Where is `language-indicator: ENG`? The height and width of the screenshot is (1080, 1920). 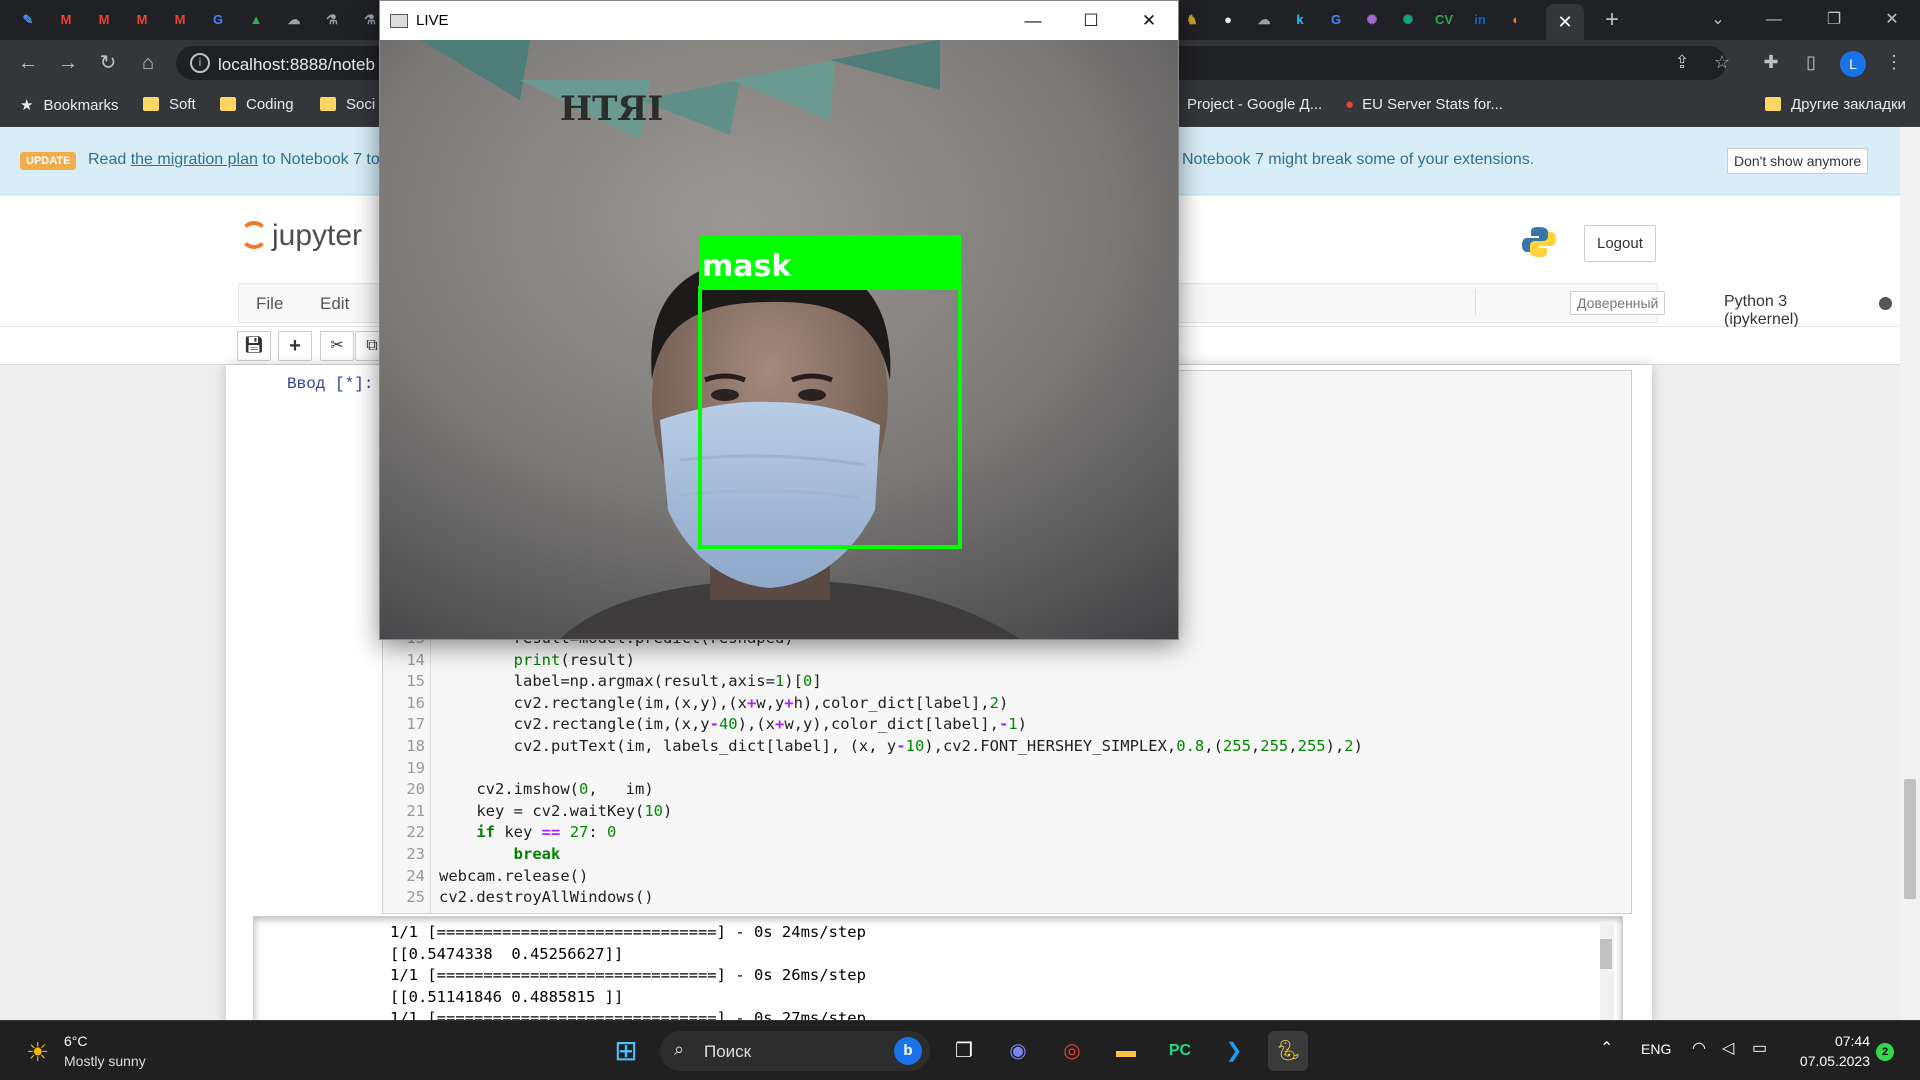 language-indicator: ENG is located at coordinates (1656, 1049).